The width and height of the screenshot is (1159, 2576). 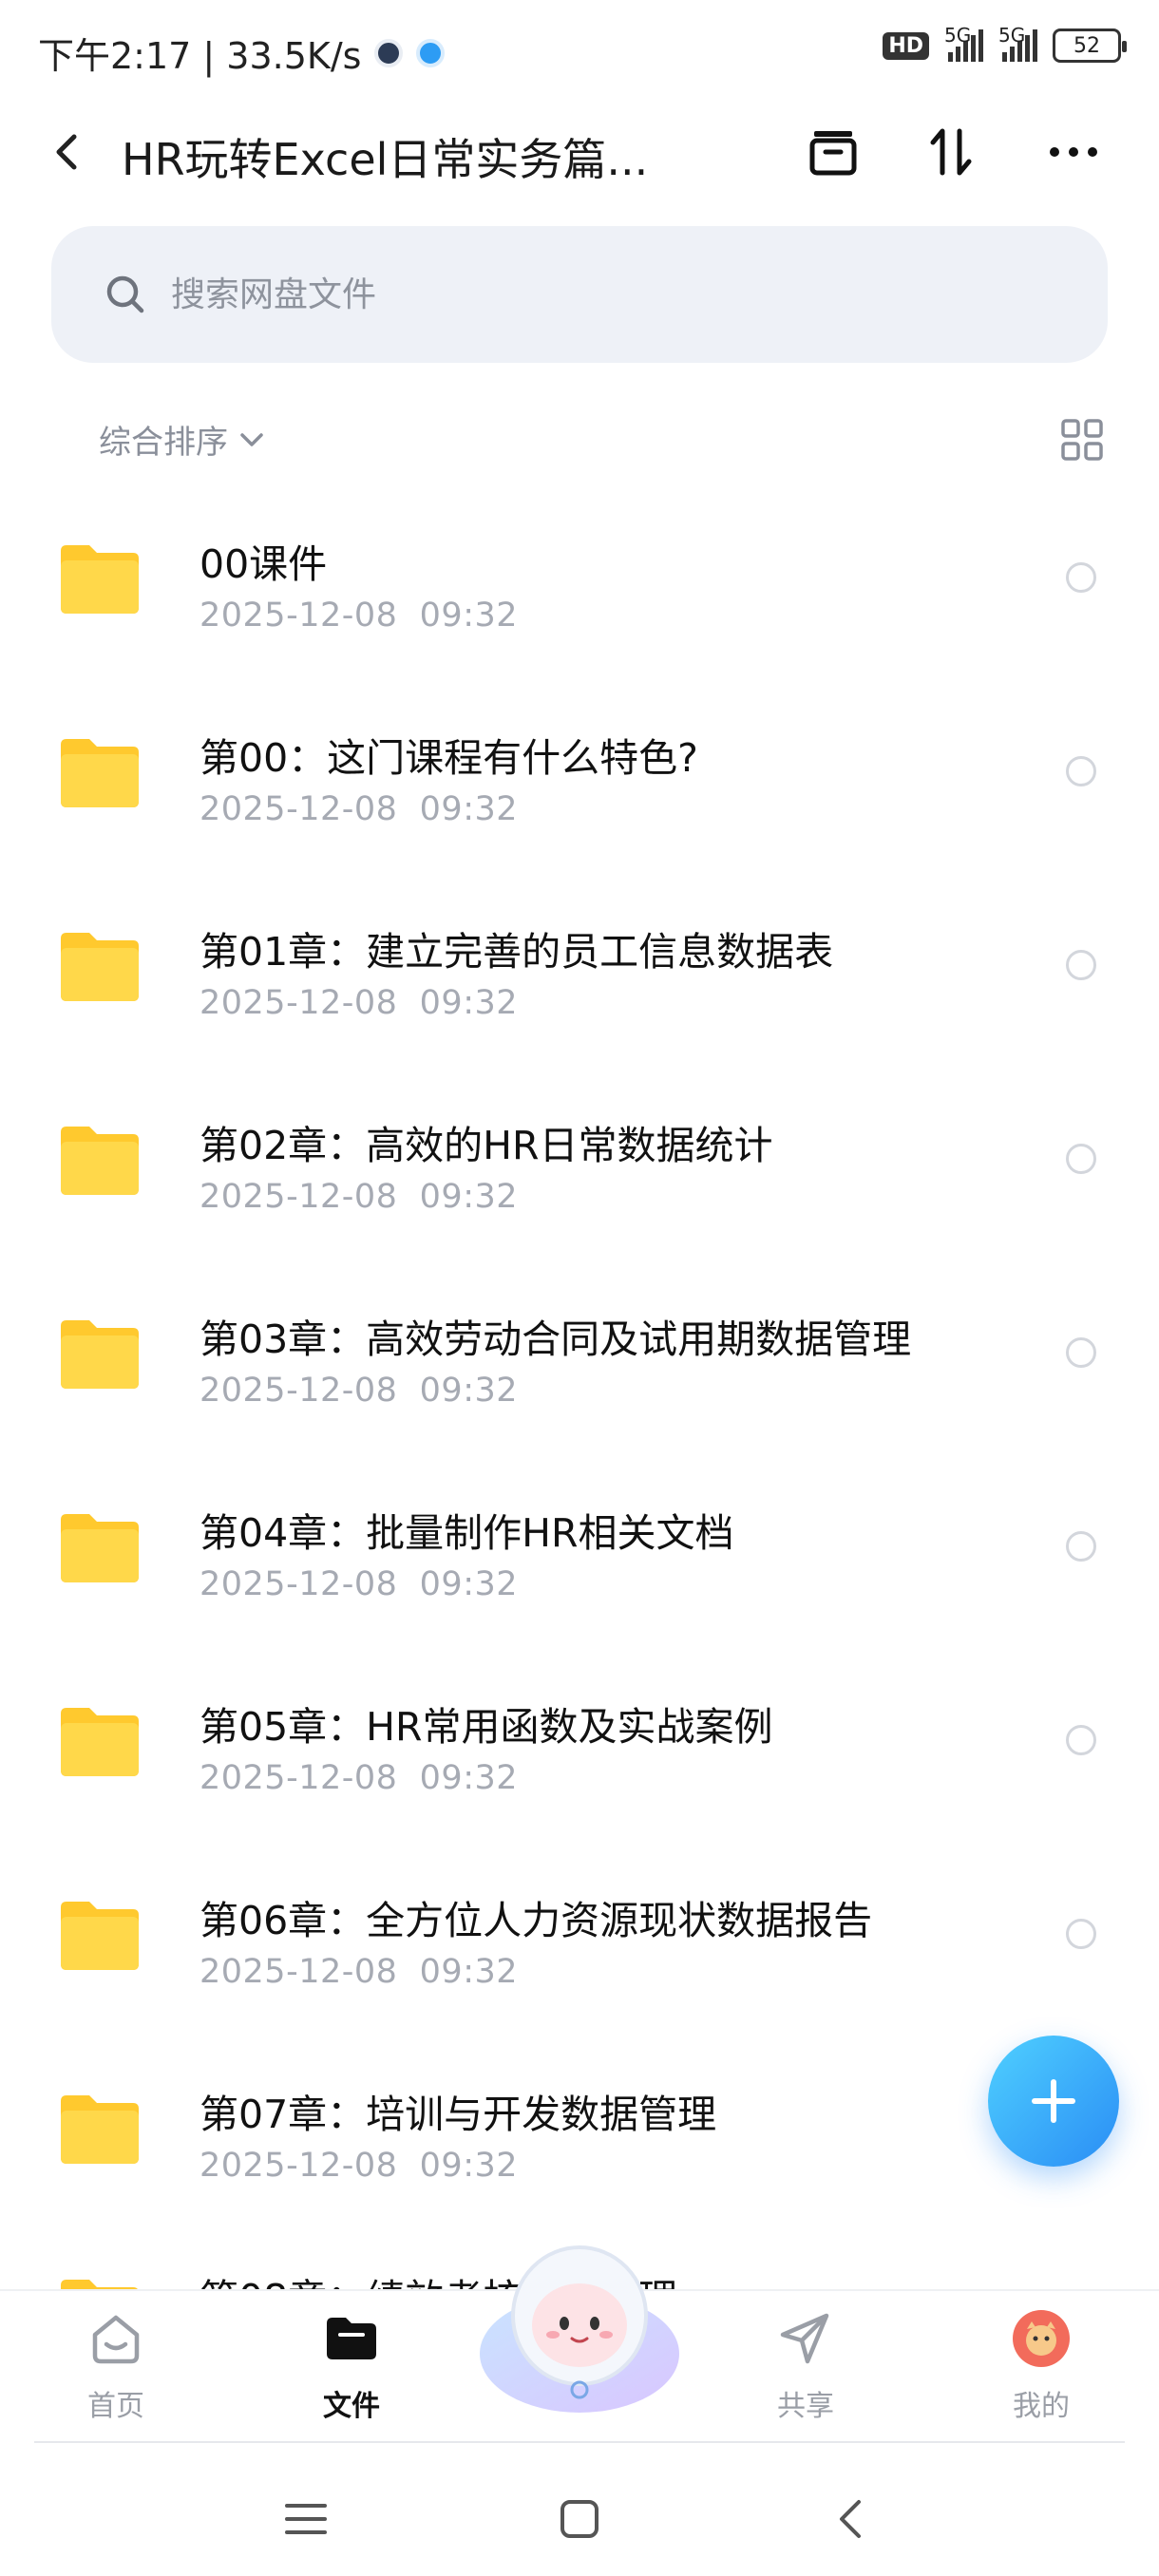 I want to click on network-type-1: 5G, so click(x=958, y=35).